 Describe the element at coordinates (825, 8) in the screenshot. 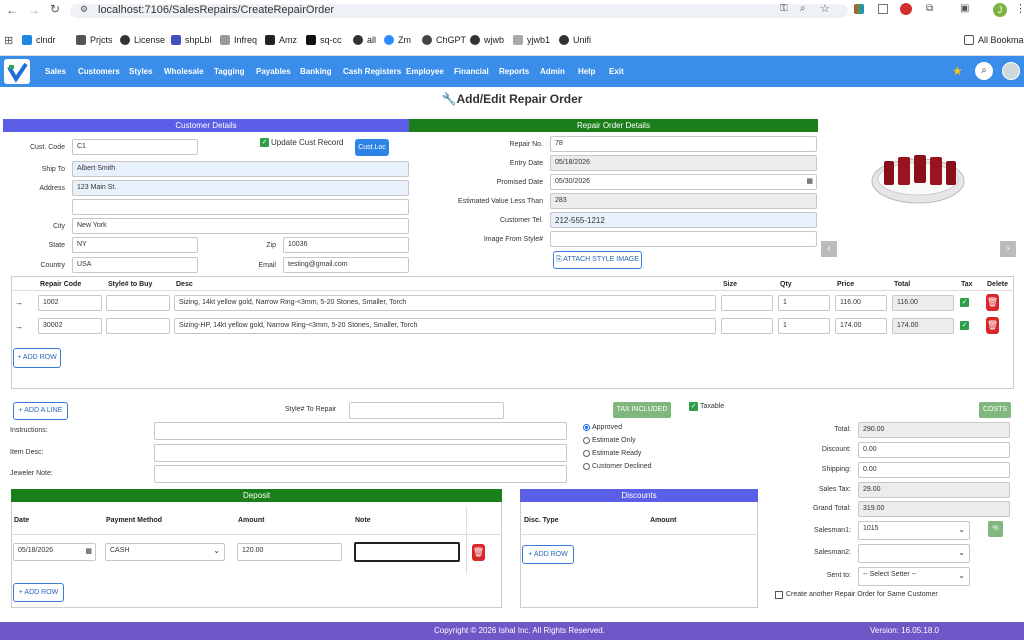

I see `star-icon: ☆` at that location.